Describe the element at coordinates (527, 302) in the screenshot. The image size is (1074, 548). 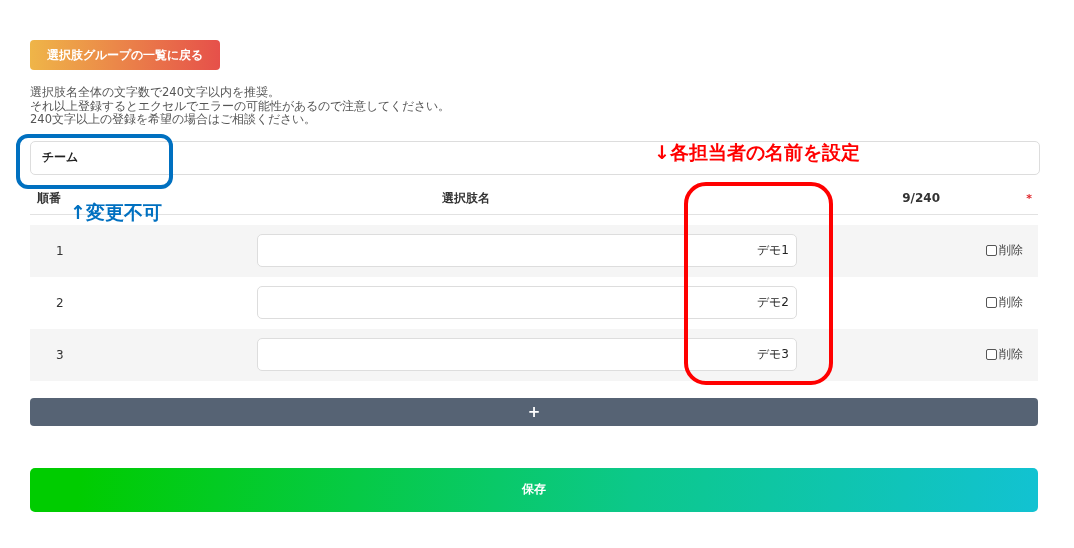
I see `option-name-field: デモ2` at that location.